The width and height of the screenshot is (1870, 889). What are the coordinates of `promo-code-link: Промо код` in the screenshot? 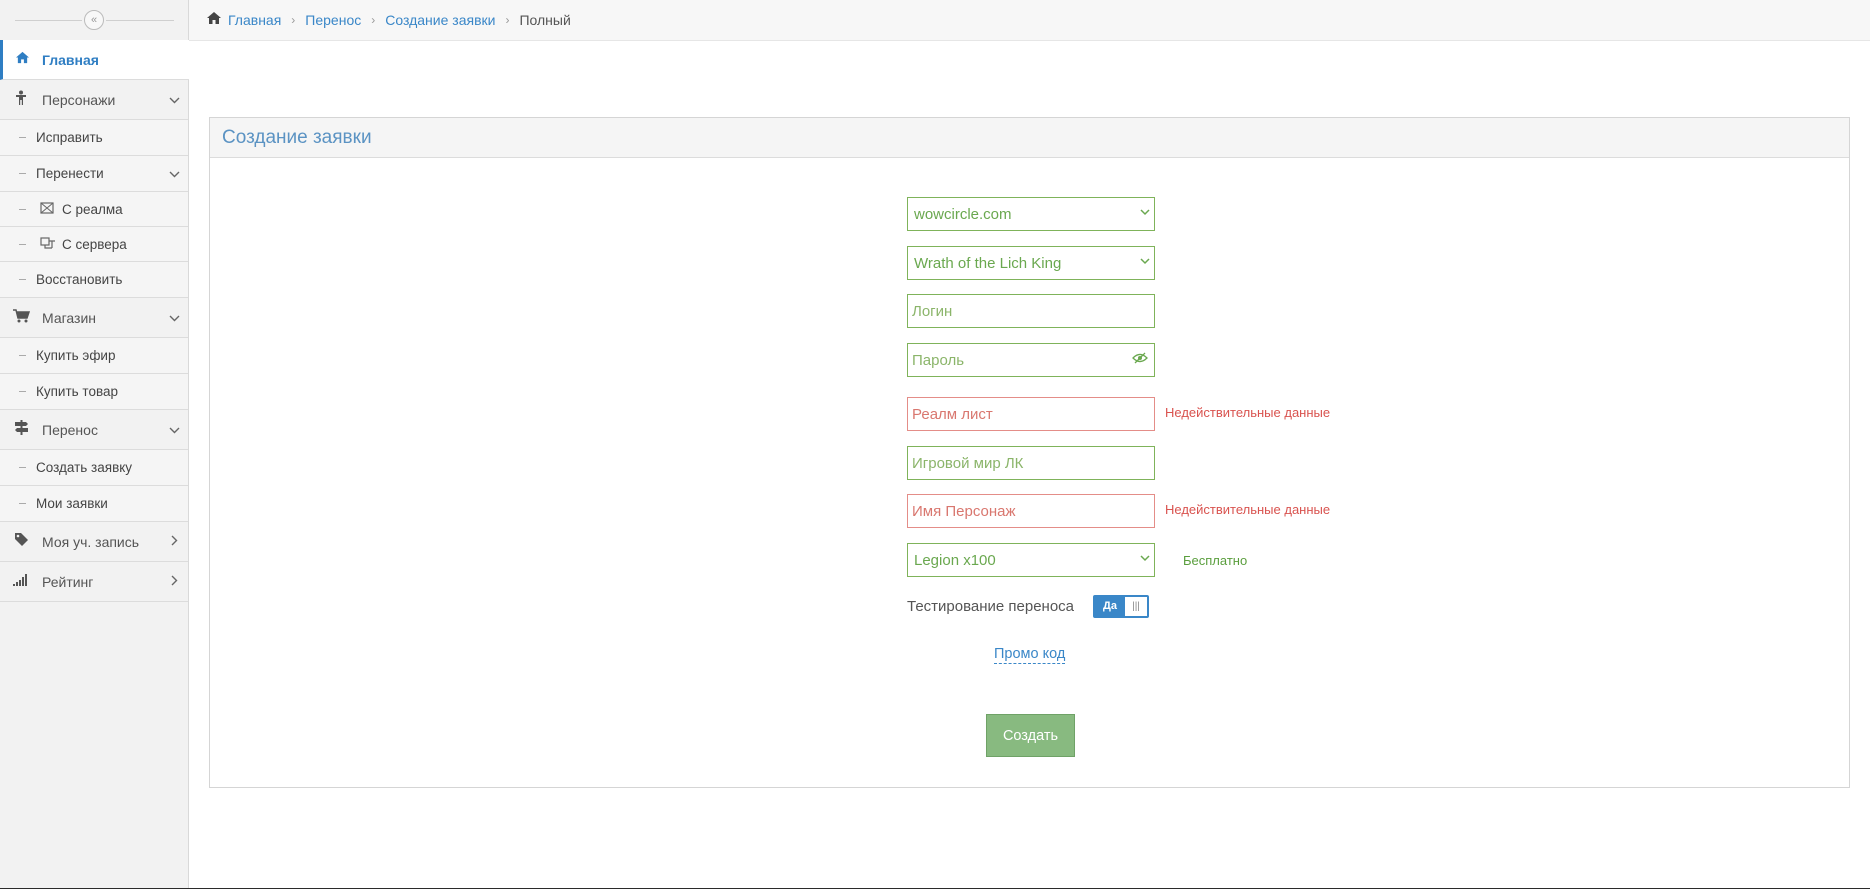 It's located at (1030, 655).